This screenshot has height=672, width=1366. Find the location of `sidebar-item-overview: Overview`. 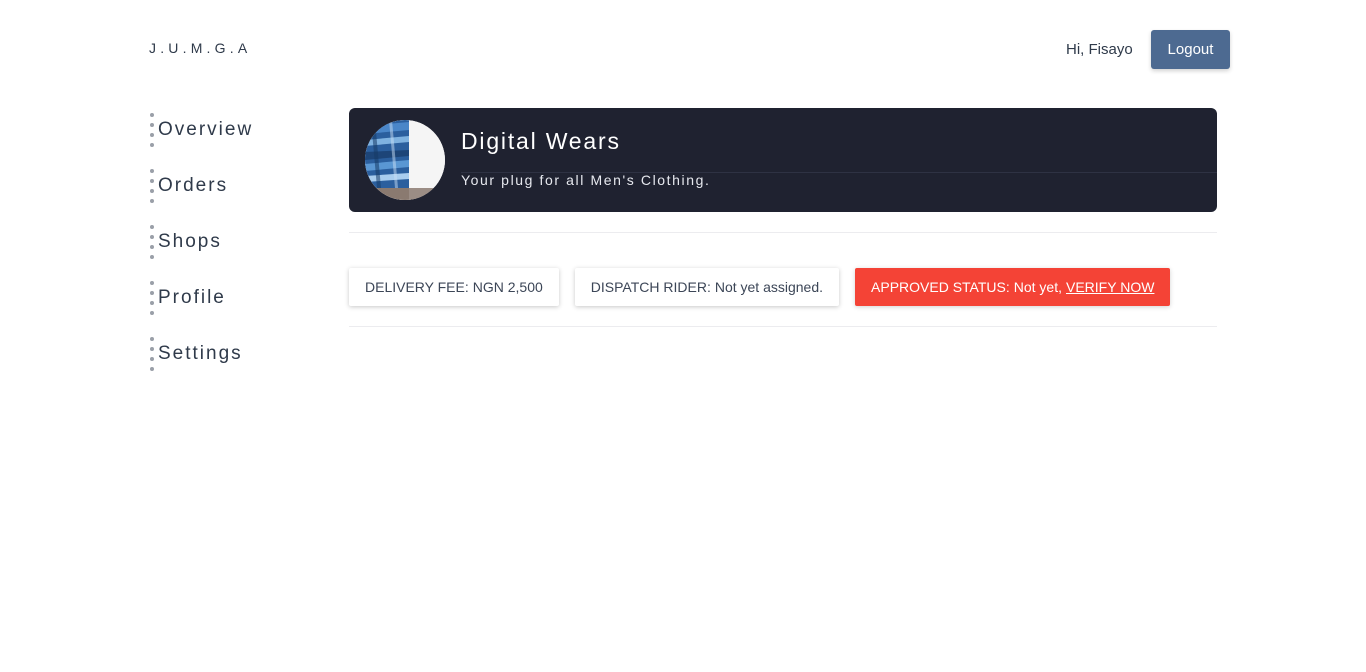

sidebar-item-overview: Overview is located at coordinates (238, 138).